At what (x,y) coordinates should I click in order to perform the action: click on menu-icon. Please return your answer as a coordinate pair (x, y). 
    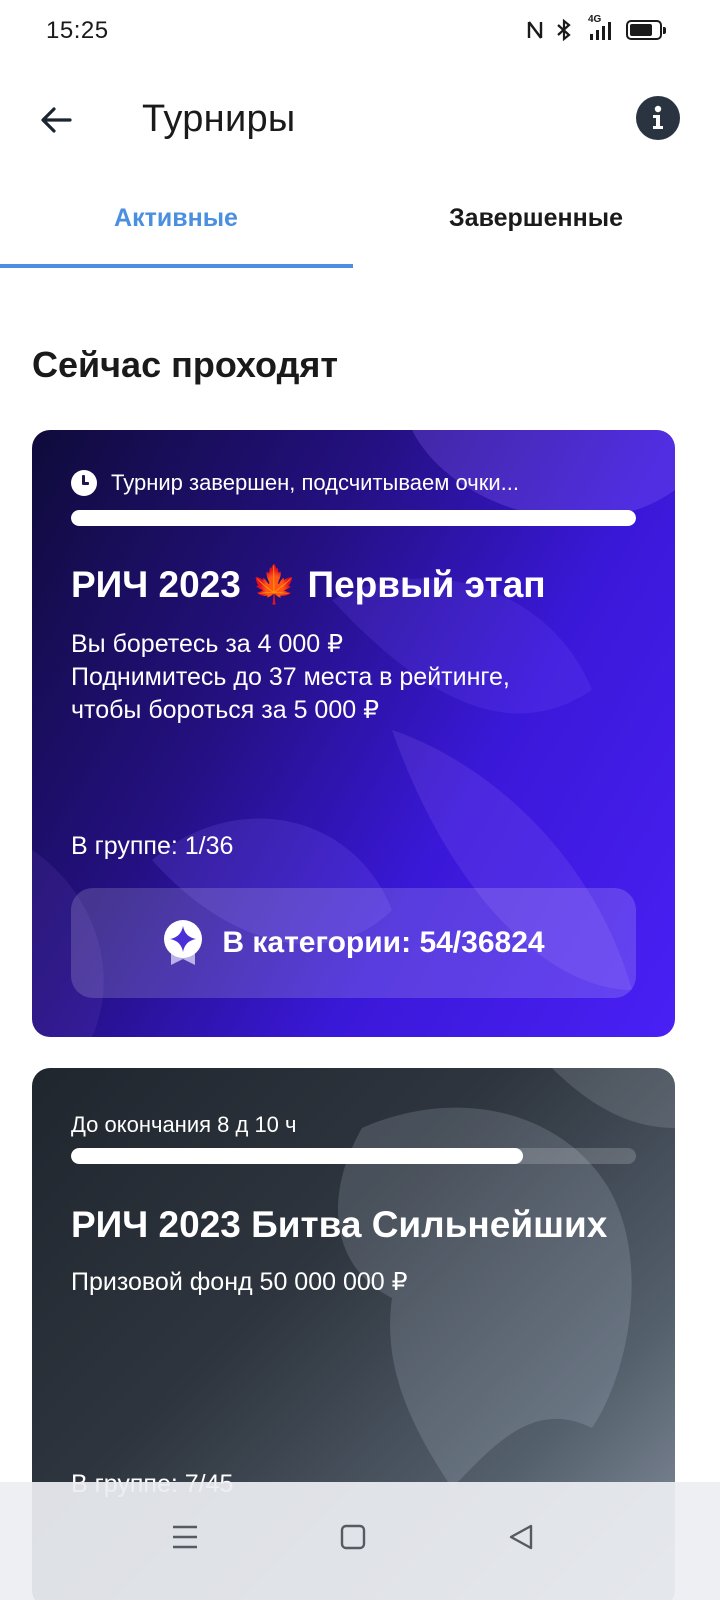
    Looking at the image, I should click on (185, 1537).